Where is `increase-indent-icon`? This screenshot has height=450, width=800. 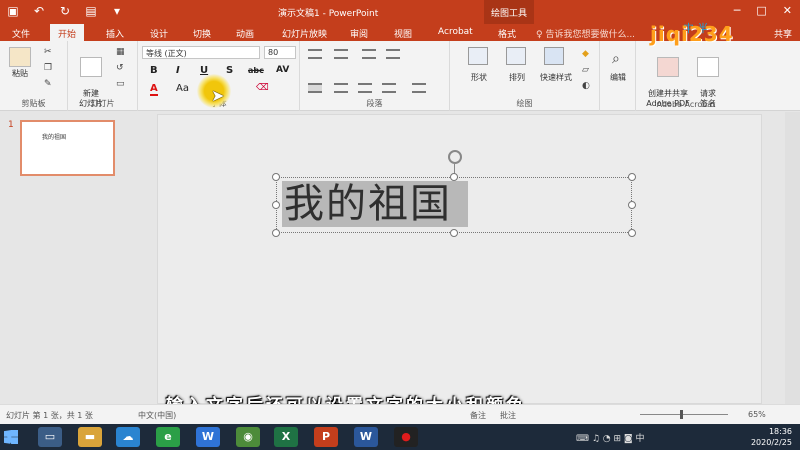
increase-indent-icon is located at coordinates (393, 54).